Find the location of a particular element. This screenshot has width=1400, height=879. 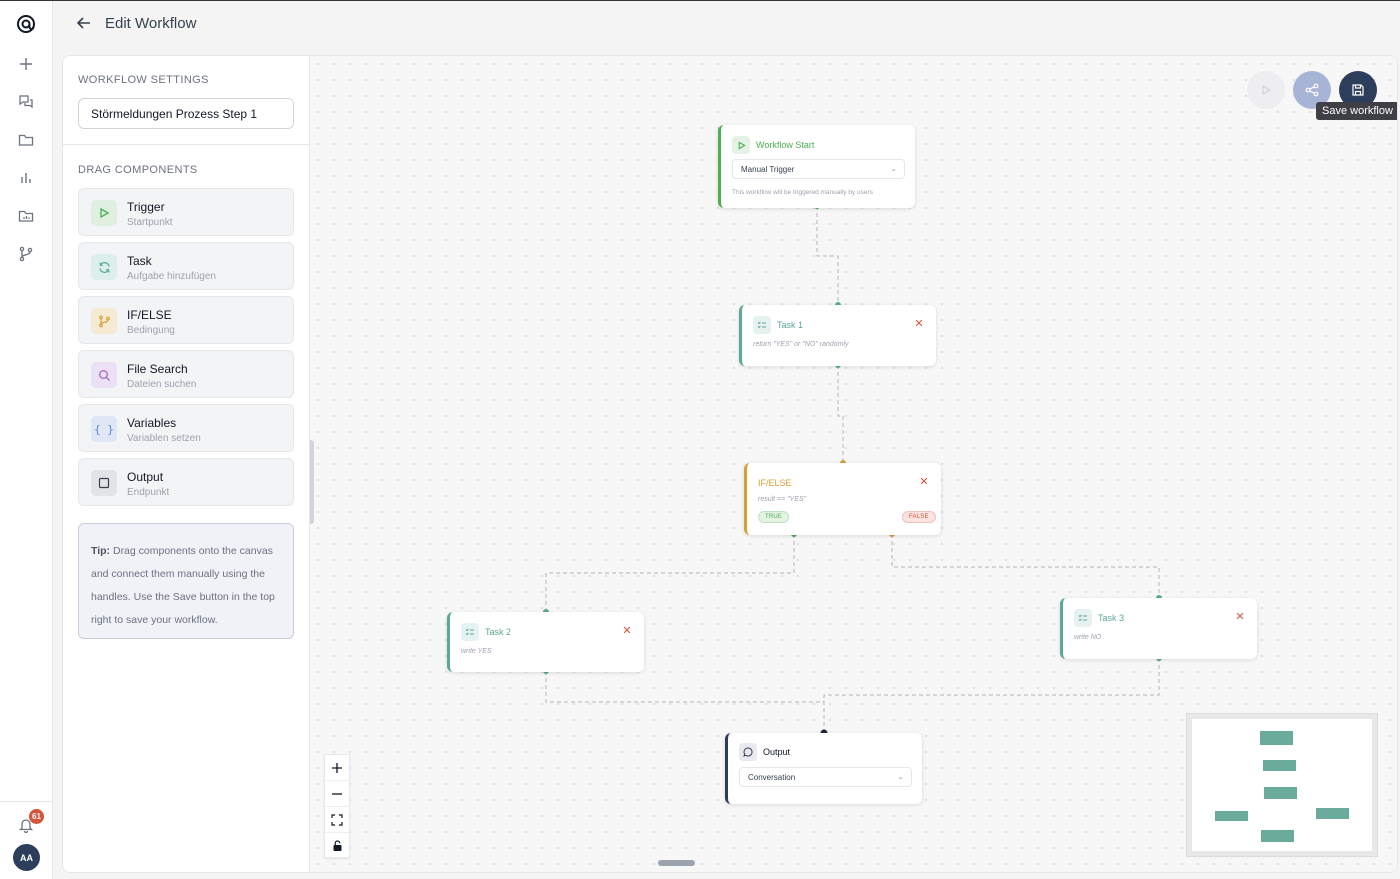

component-title: Variables is located at coordinates (152, 423).